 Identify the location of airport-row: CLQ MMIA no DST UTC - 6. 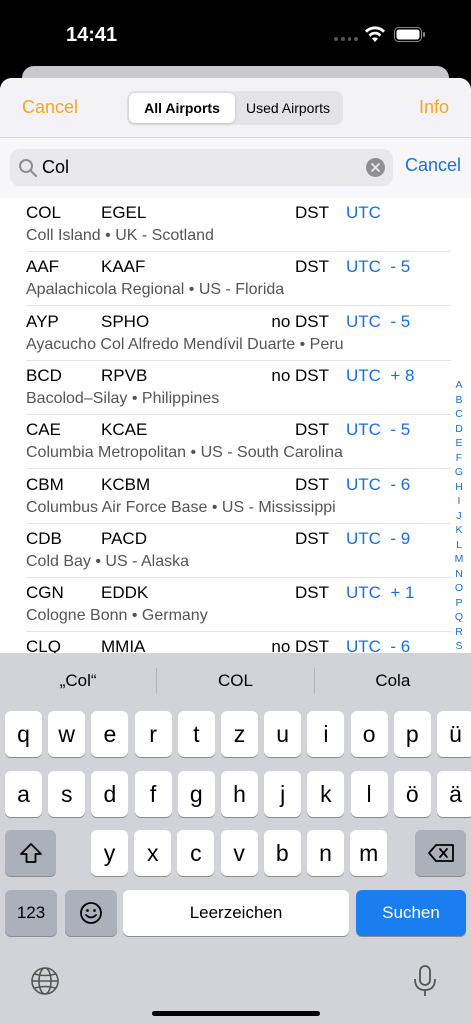
(238, 642).